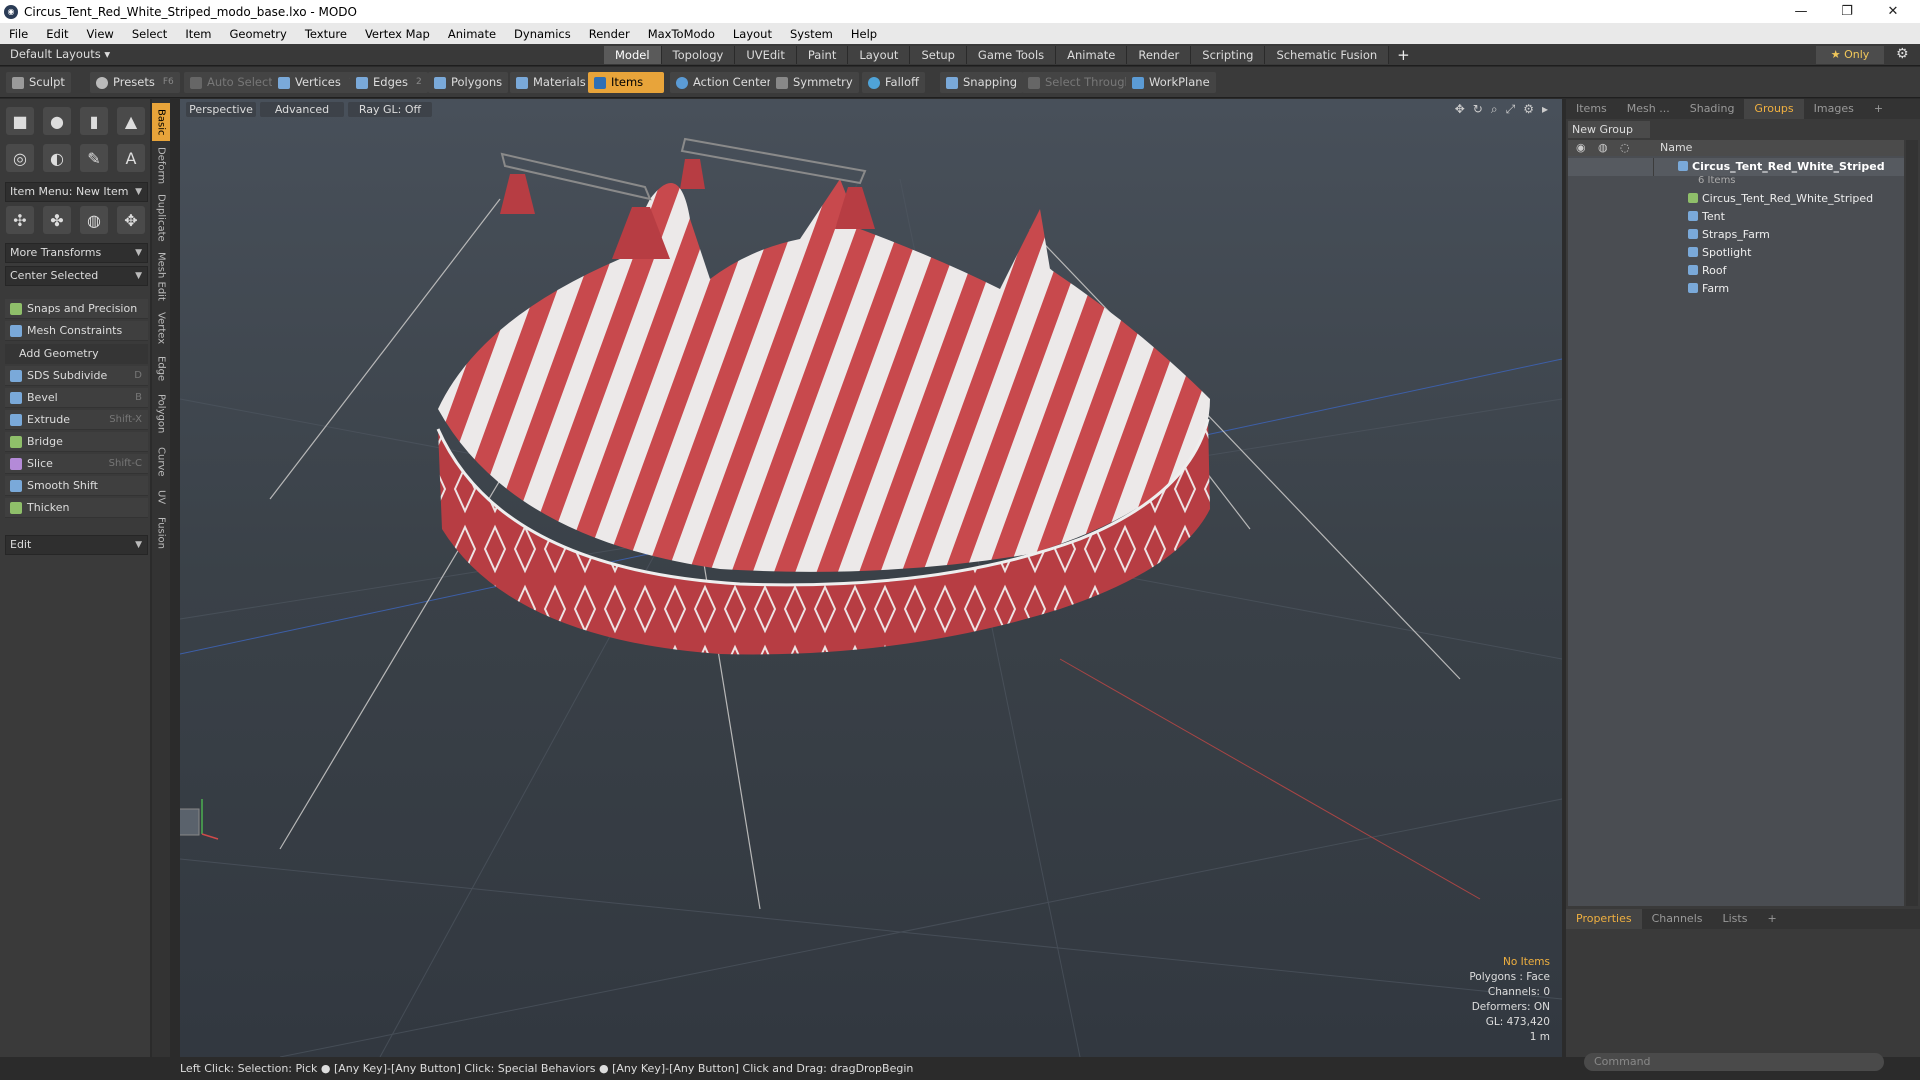  Describe the element at coordinates (1171, 82) in the screenshot. I see `workplane-button: WorkPlane` at that location.